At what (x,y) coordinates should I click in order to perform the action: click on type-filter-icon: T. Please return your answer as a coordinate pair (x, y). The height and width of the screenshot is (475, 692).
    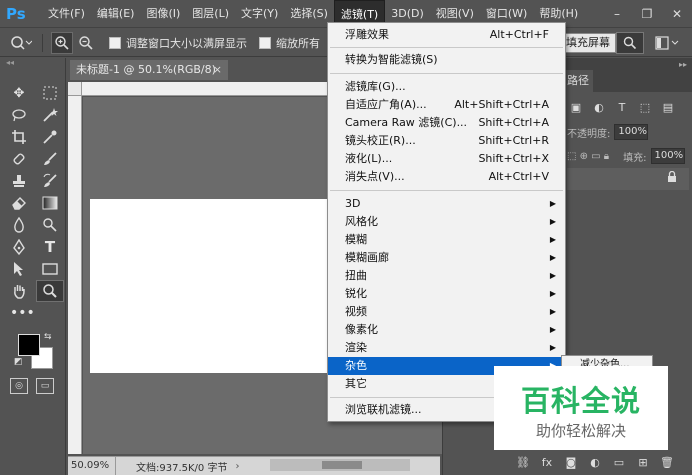
    Looking at the image, I should click on (622, 107).